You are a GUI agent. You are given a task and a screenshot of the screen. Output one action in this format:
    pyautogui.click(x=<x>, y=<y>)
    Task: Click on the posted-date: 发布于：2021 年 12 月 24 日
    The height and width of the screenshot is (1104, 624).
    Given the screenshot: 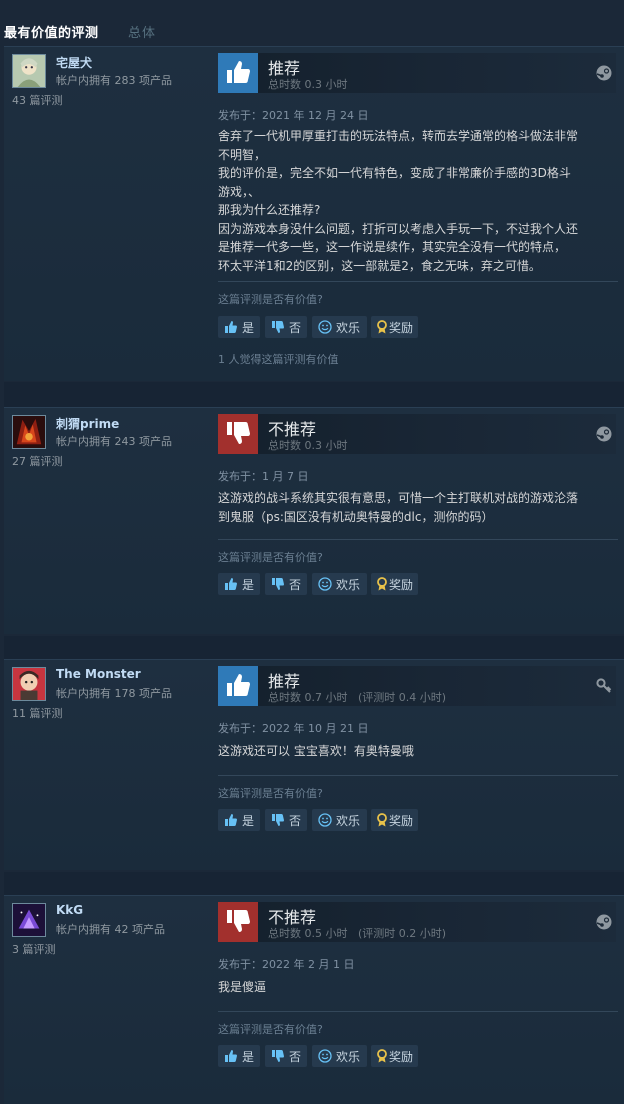 What is the action you would take?
    pyautogui.click(x=293, y=115)
    